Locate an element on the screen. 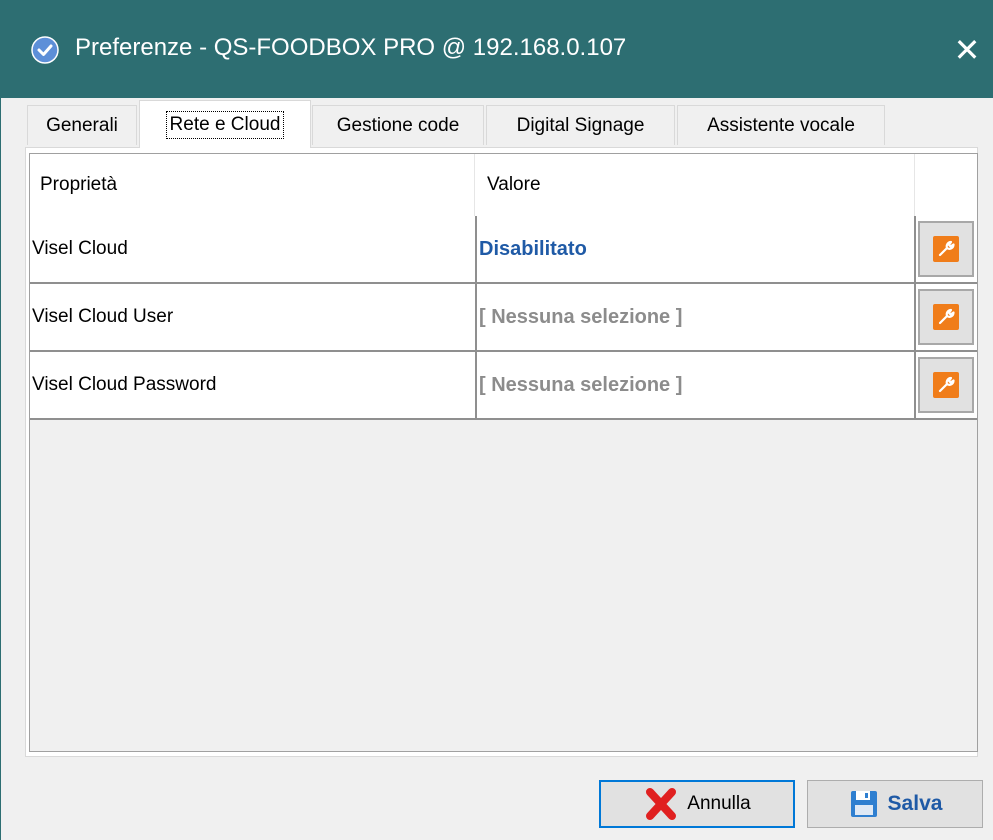 The image size is (993, 840). tab-gestione-code: Gestione code is located at coordinates (398, 125).